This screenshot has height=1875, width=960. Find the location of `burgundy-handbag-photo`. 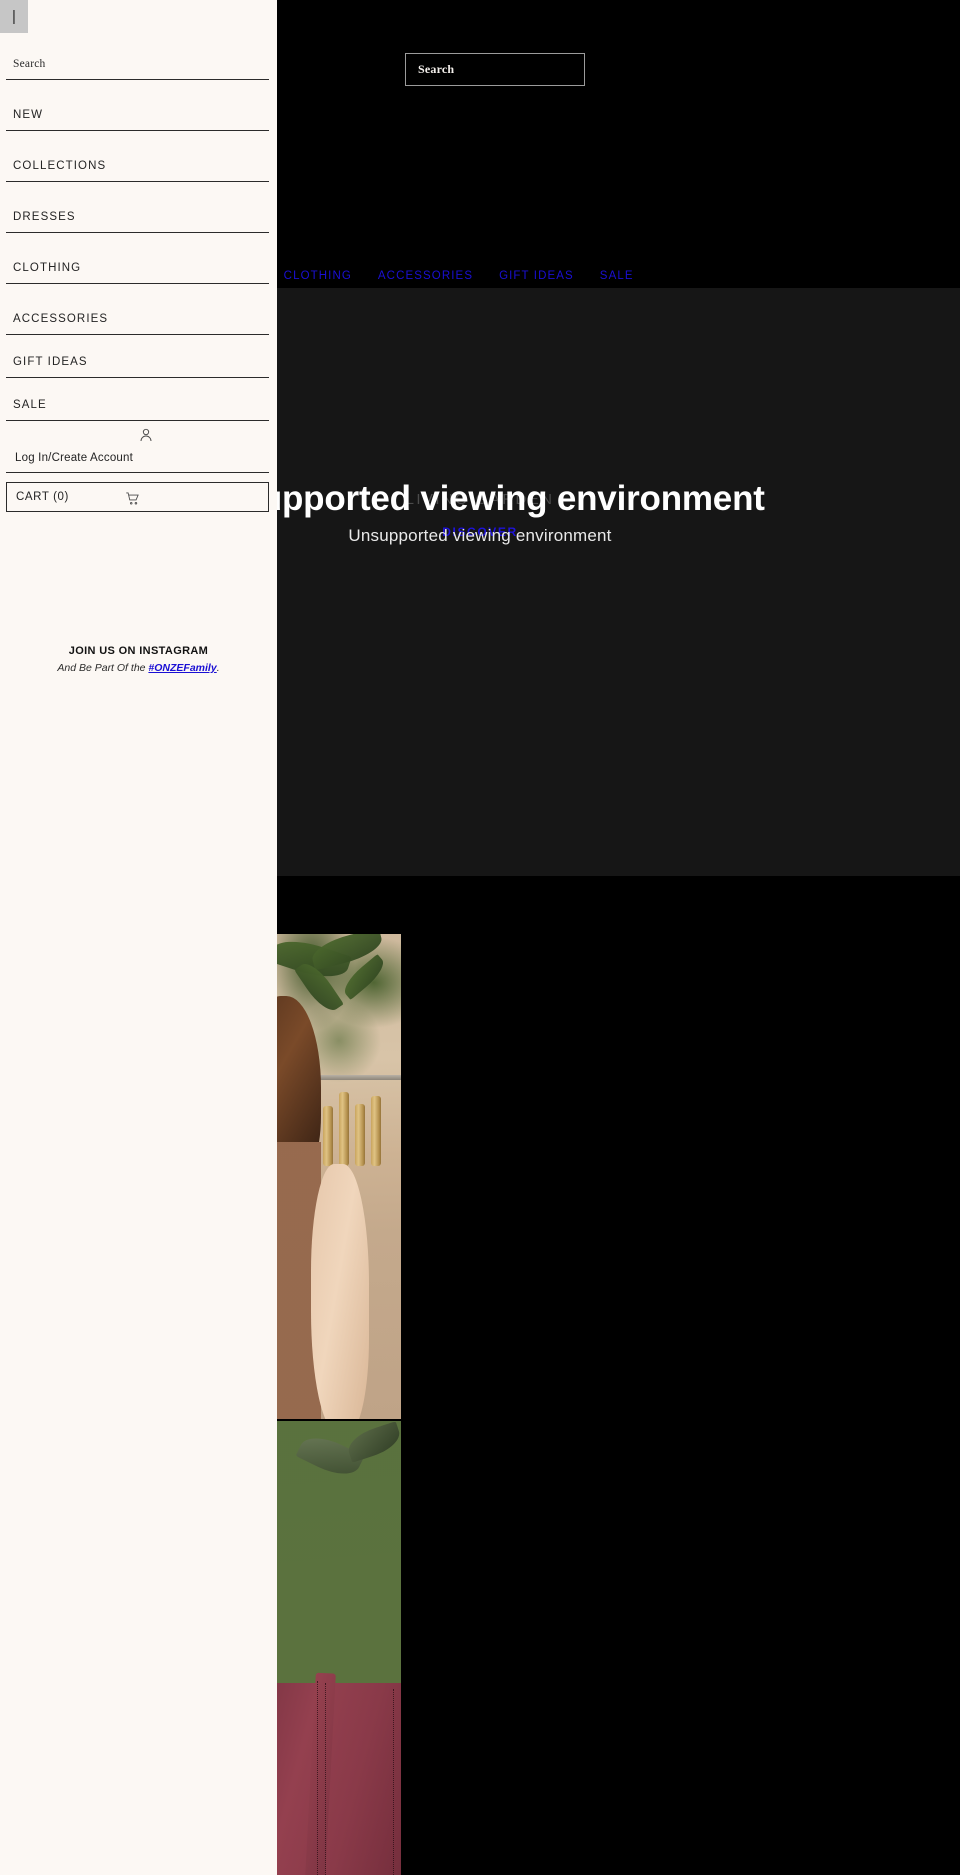

burgundy-handbag-photo is located at coordinates (339, 1648).